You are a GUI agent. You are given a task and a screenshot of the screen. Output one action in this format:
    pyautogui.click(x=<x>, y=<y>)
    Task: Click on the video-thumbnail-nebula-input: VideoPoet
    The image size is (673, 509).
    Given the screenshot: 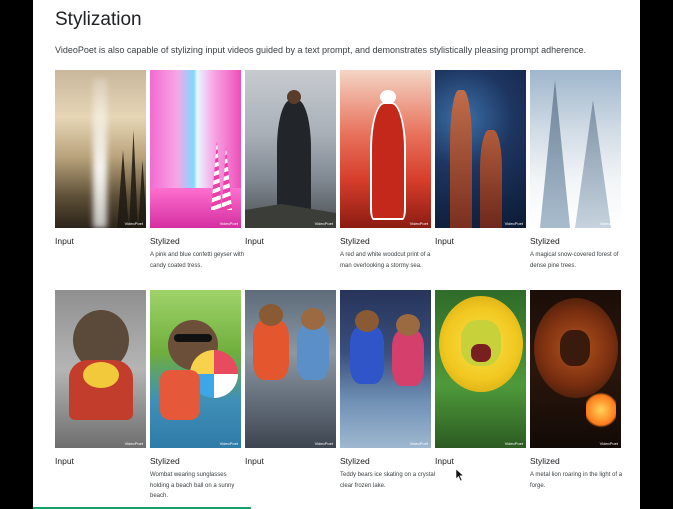 What is the action you would take?
    pyautogui.click(x=480, y=149)
    